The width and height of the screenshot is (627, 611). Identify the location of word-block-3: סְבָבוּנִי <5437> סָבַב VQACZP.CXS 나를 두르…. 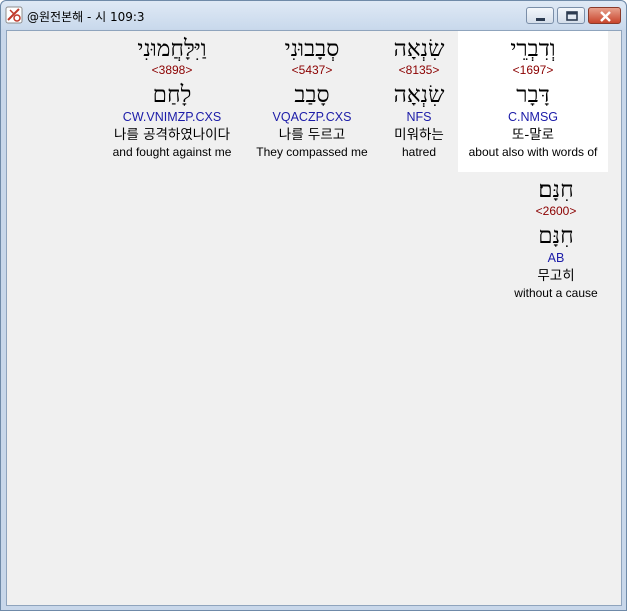
(312, 95).